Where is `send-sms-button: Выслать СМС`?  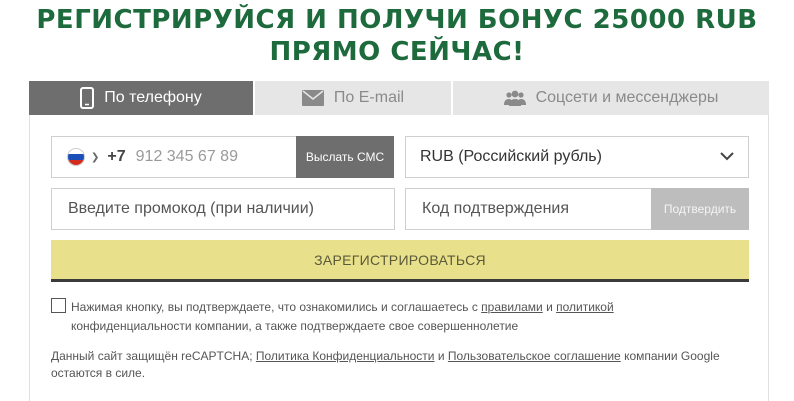
send-sms-button: Выслать СМС is located at coordinates (345, 157).